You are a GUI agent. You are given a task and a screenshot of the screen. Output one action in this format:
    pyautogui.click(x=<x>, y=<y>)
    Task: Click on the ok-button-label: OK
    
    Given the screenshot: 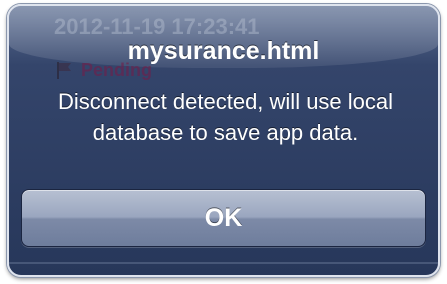 What is the action you would take?
    pyautogui.click(x=223, y=217)
    